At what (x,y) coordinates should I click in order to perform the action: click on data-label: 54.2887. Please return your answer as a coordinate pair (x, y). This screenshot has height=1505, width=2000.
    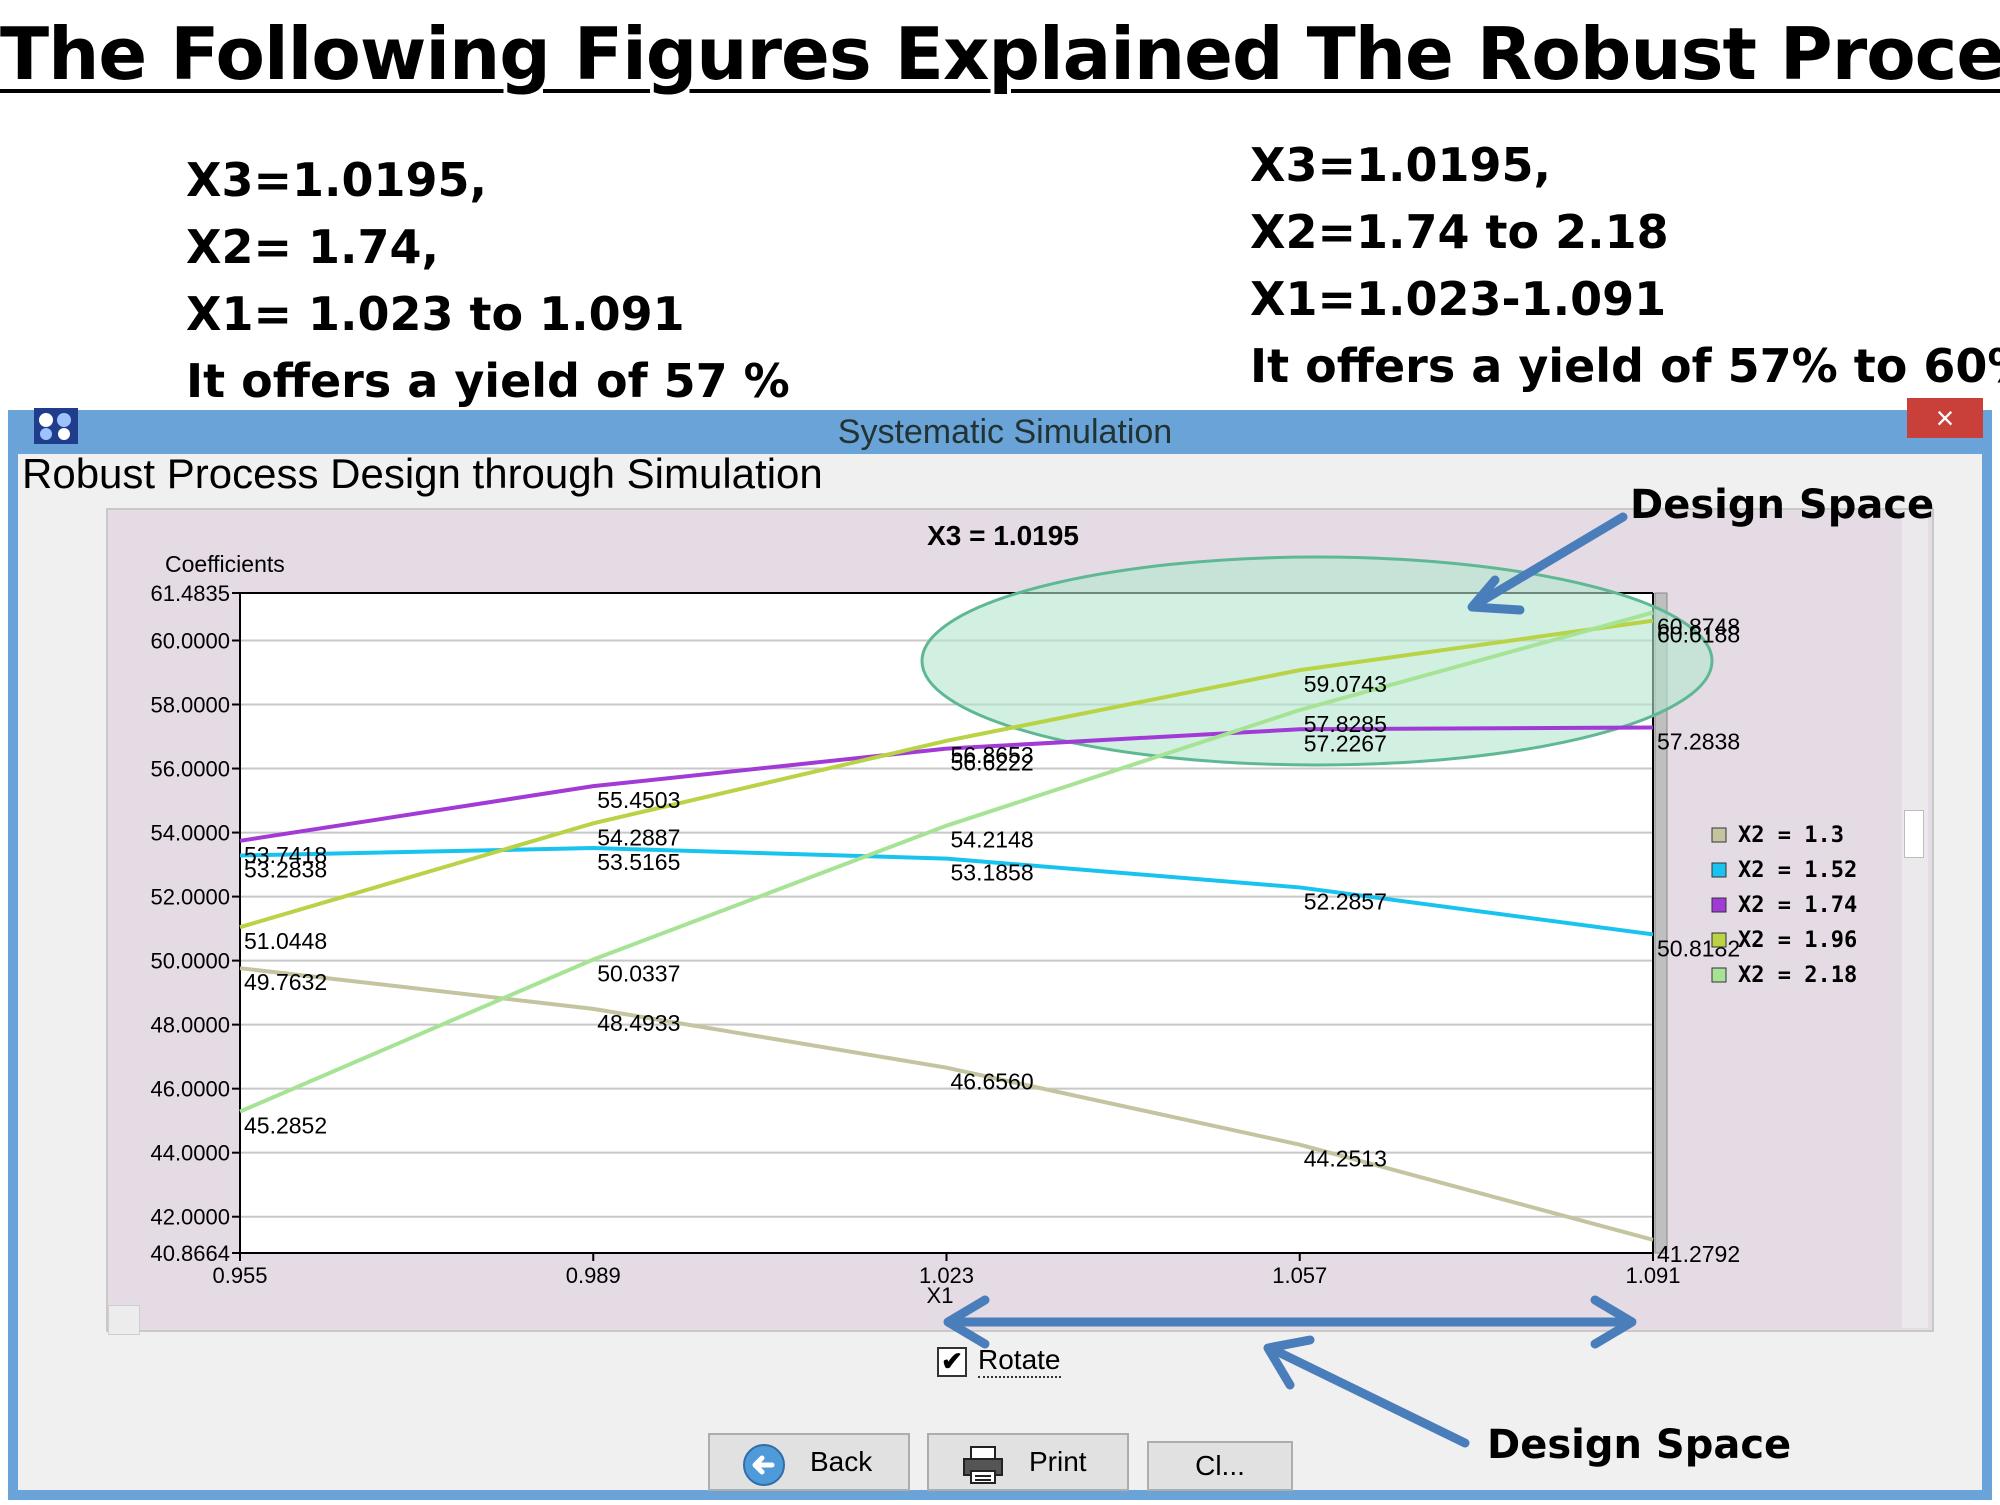
    Looking at the image, I should click on (638, 837).